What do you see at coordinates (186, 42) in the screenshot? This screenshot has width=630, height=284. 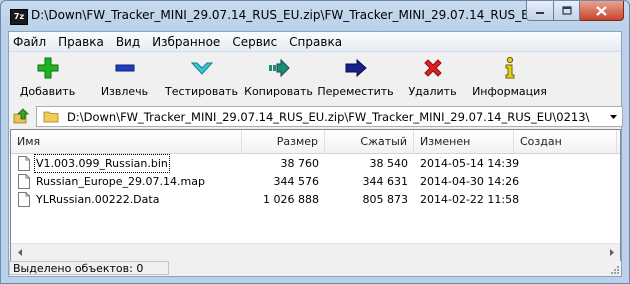 I see `menu-favorites: Избранное` at bounding box center [186, 42].